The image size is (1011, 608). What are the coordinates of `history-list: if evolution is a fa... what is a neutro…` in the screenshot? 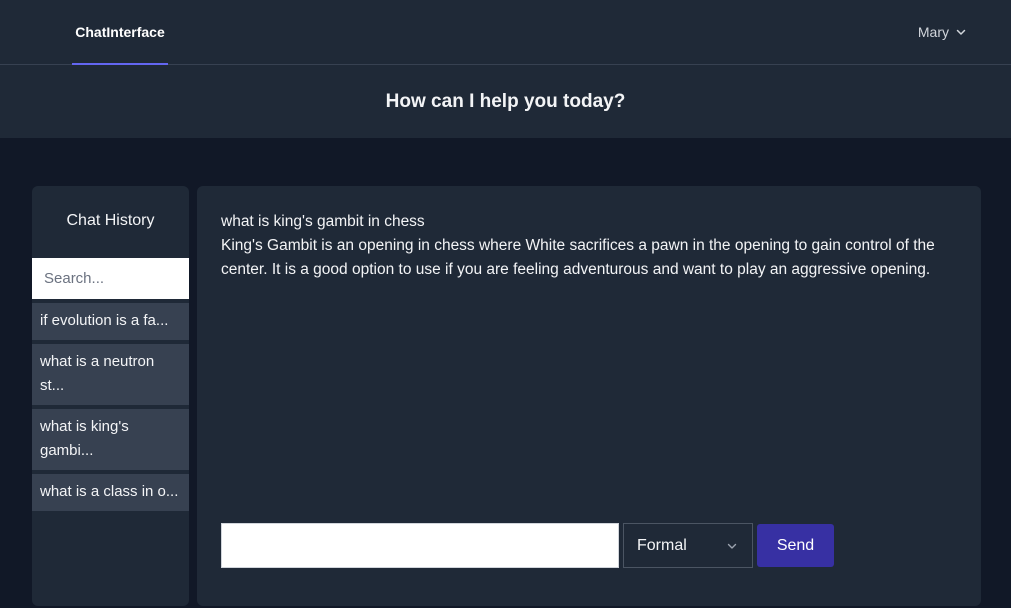 It's located at (110, 409).